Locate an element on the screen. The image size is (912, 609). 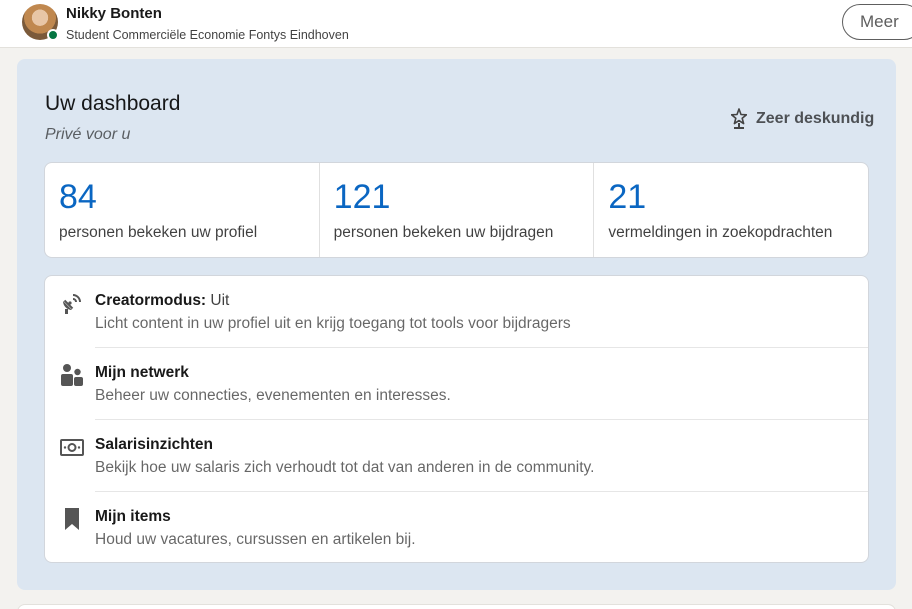
resource-status: Uit is located at coordinates (218, 300).